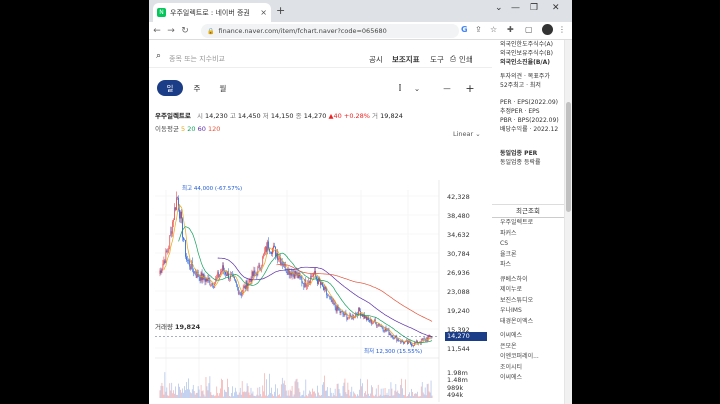 The image size is (720, 404). What do you see at coordinates (547, 29) in the screenshot?
I see `profile-avatar` at bounding box center [547, 29].